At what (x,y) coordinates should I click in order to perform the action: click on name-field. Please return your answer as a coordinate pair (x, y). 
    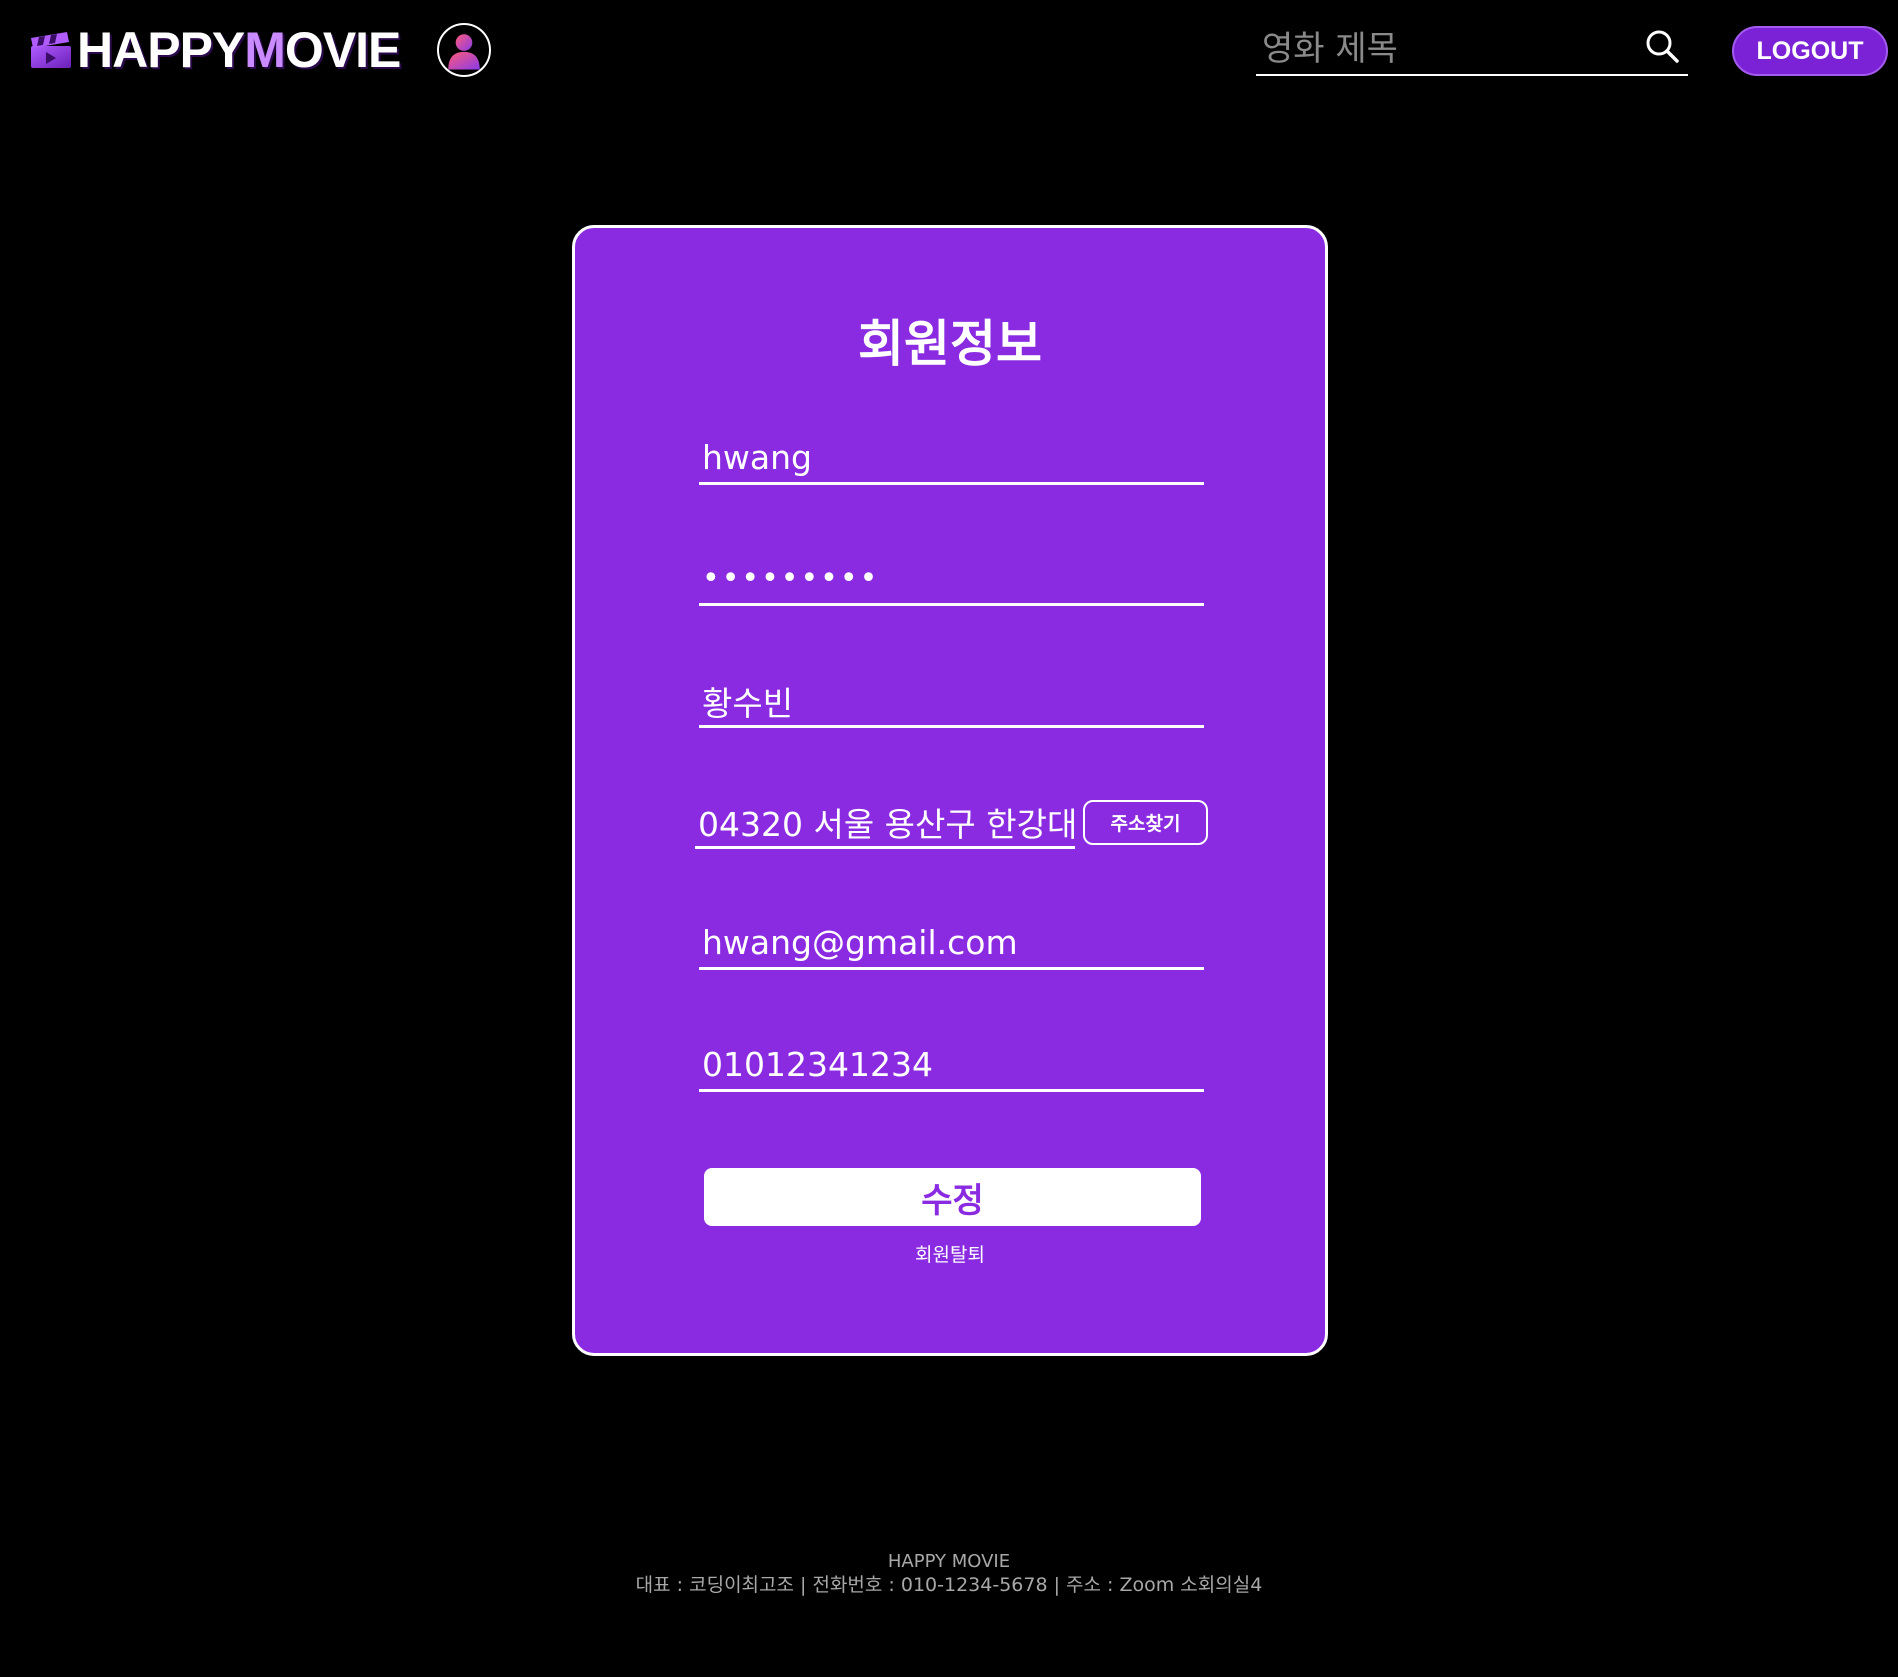
    Looking at the image, I should click on (951, 700).